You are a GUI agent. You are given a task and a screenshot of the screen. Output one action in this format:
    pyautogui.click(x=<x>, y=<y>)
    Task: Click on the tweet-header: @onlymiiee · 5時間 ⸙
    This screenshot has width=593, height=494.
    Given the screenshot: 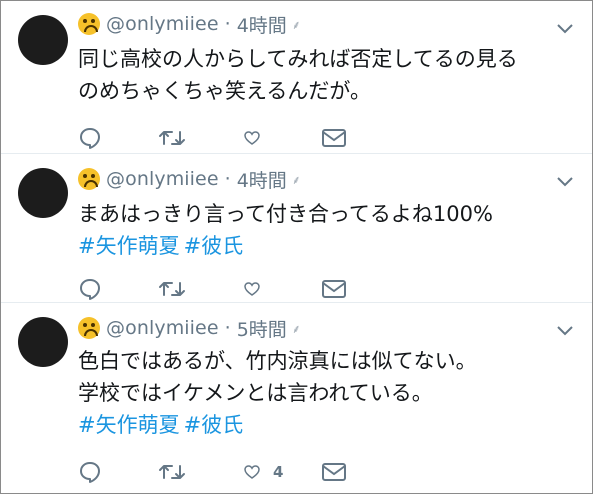 What is the action you would take?
    pyautogui.click(x=189, y=328)
    